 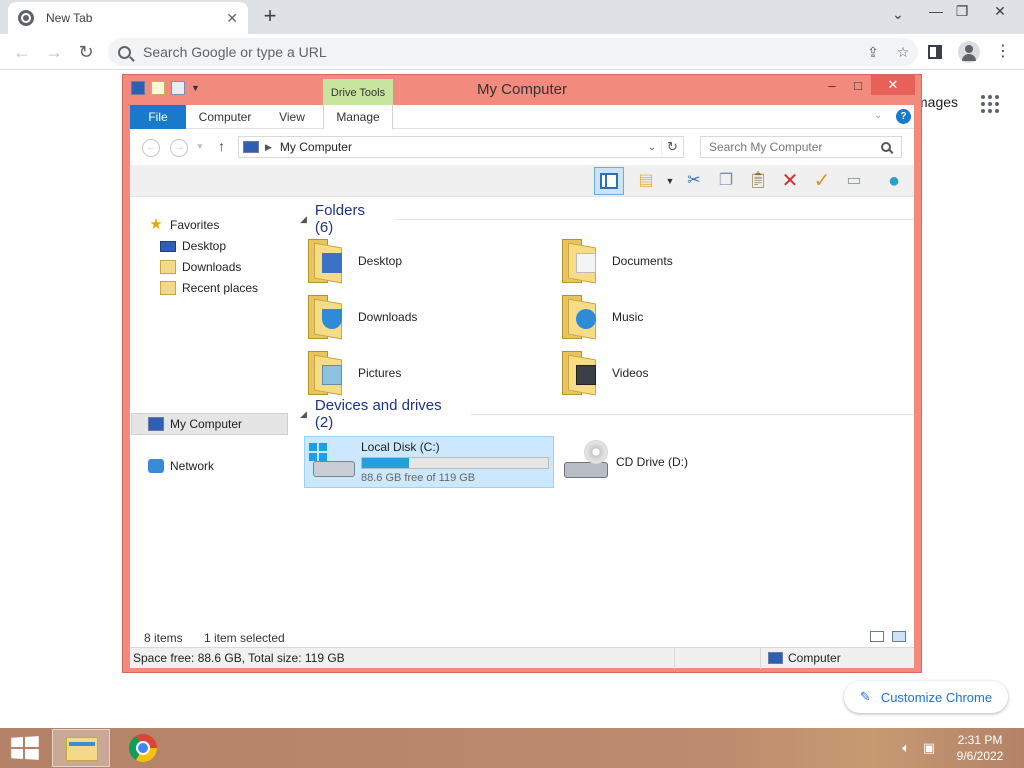 I want to click on omnibox: Search Google or type a URL ⇪ ☆, so click(x=513, y=52).